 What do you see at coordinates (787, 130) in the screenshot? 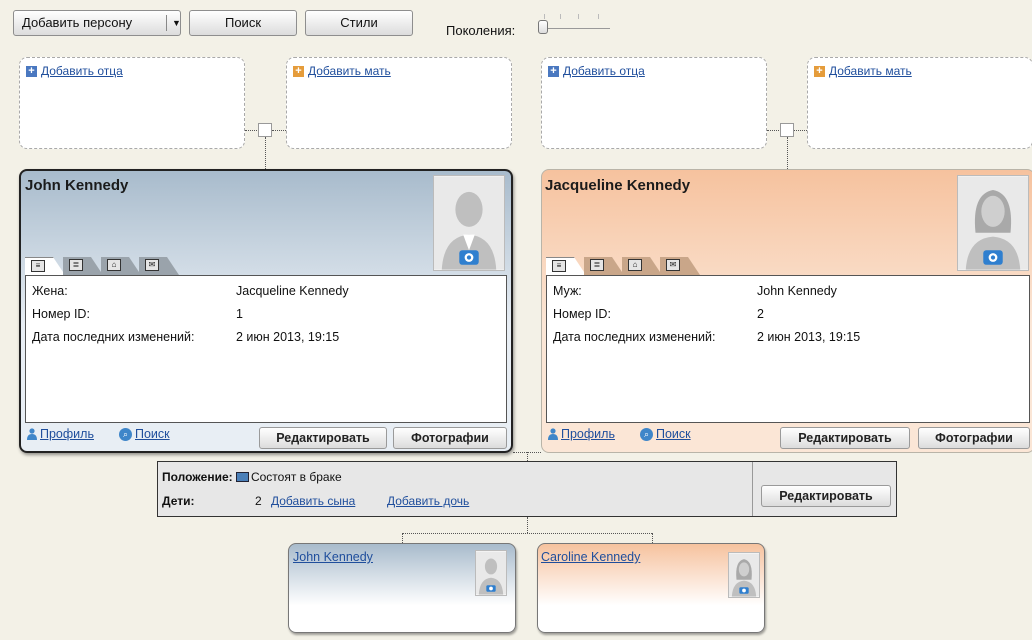
I see `parents-junction` at bounding box center [787, 130].